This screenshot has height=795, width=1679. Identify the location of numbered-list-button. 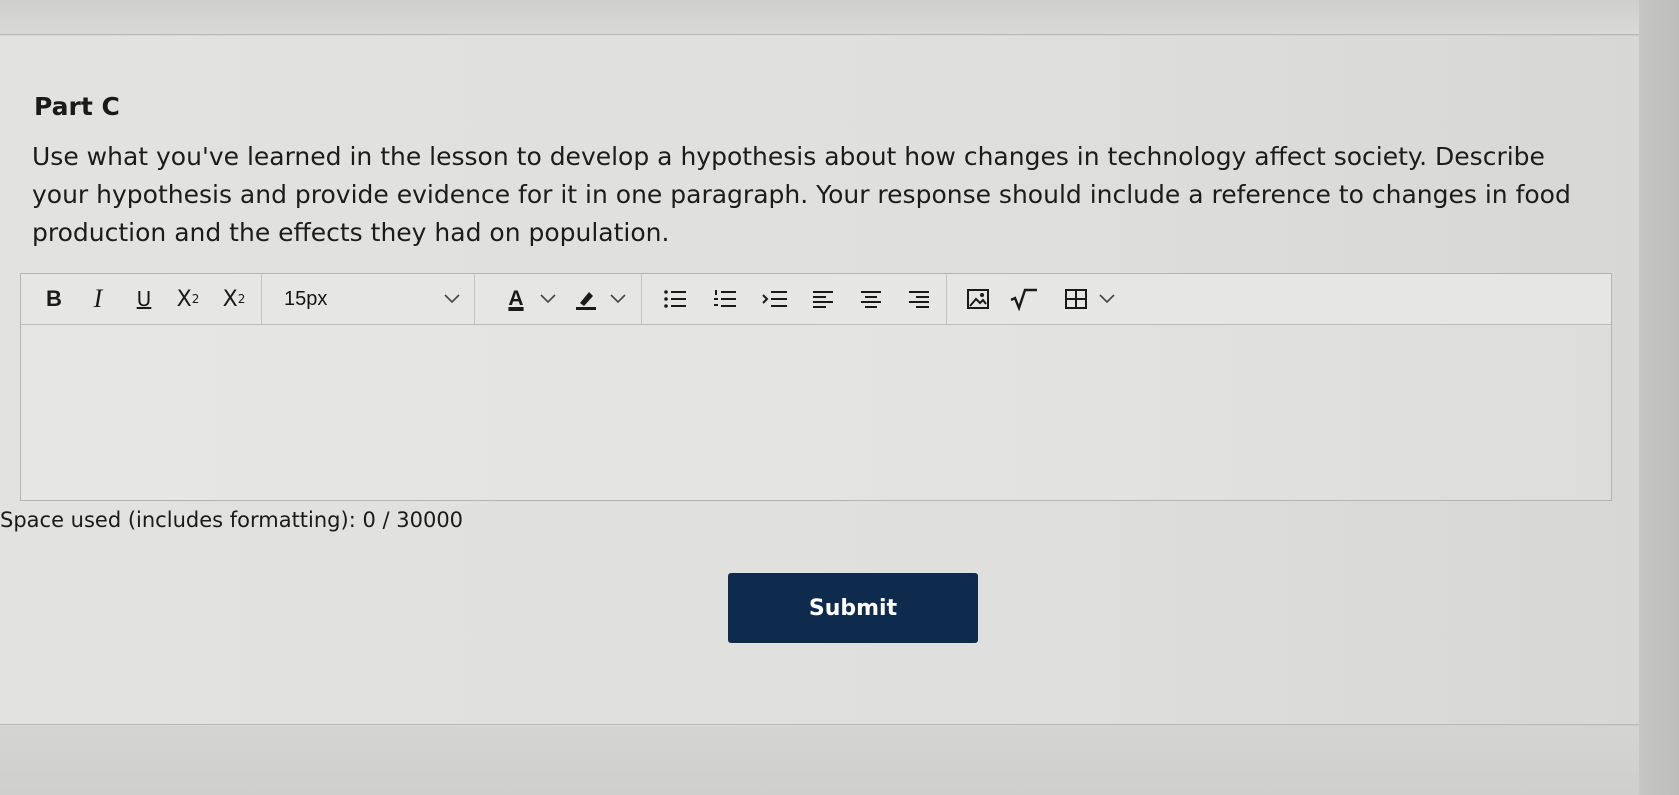
(725, 299).